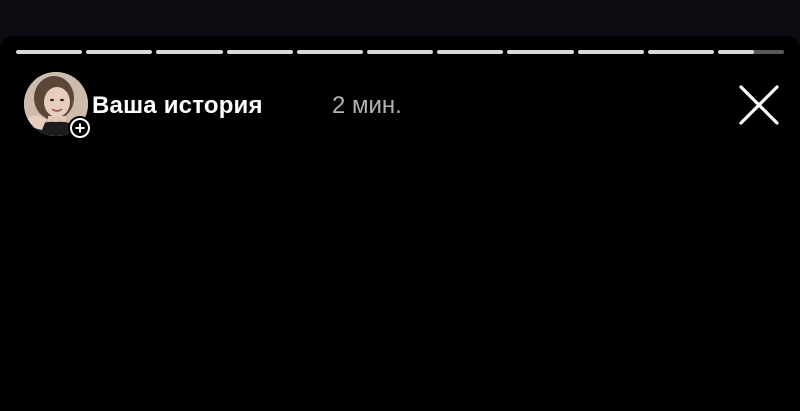 The height and width of the screenshot is (411, 800). I want to click on avatar-container, so click(58, 106).